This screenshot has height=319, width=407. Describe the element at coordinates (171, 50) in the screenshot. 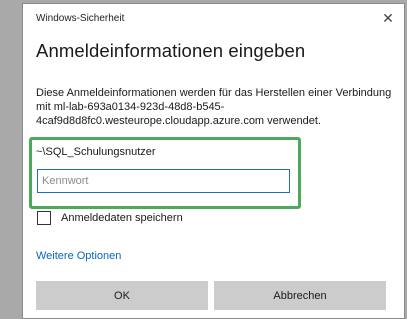

I see `dialog-heading: Anmeldeinformationen eingeben` at that location.